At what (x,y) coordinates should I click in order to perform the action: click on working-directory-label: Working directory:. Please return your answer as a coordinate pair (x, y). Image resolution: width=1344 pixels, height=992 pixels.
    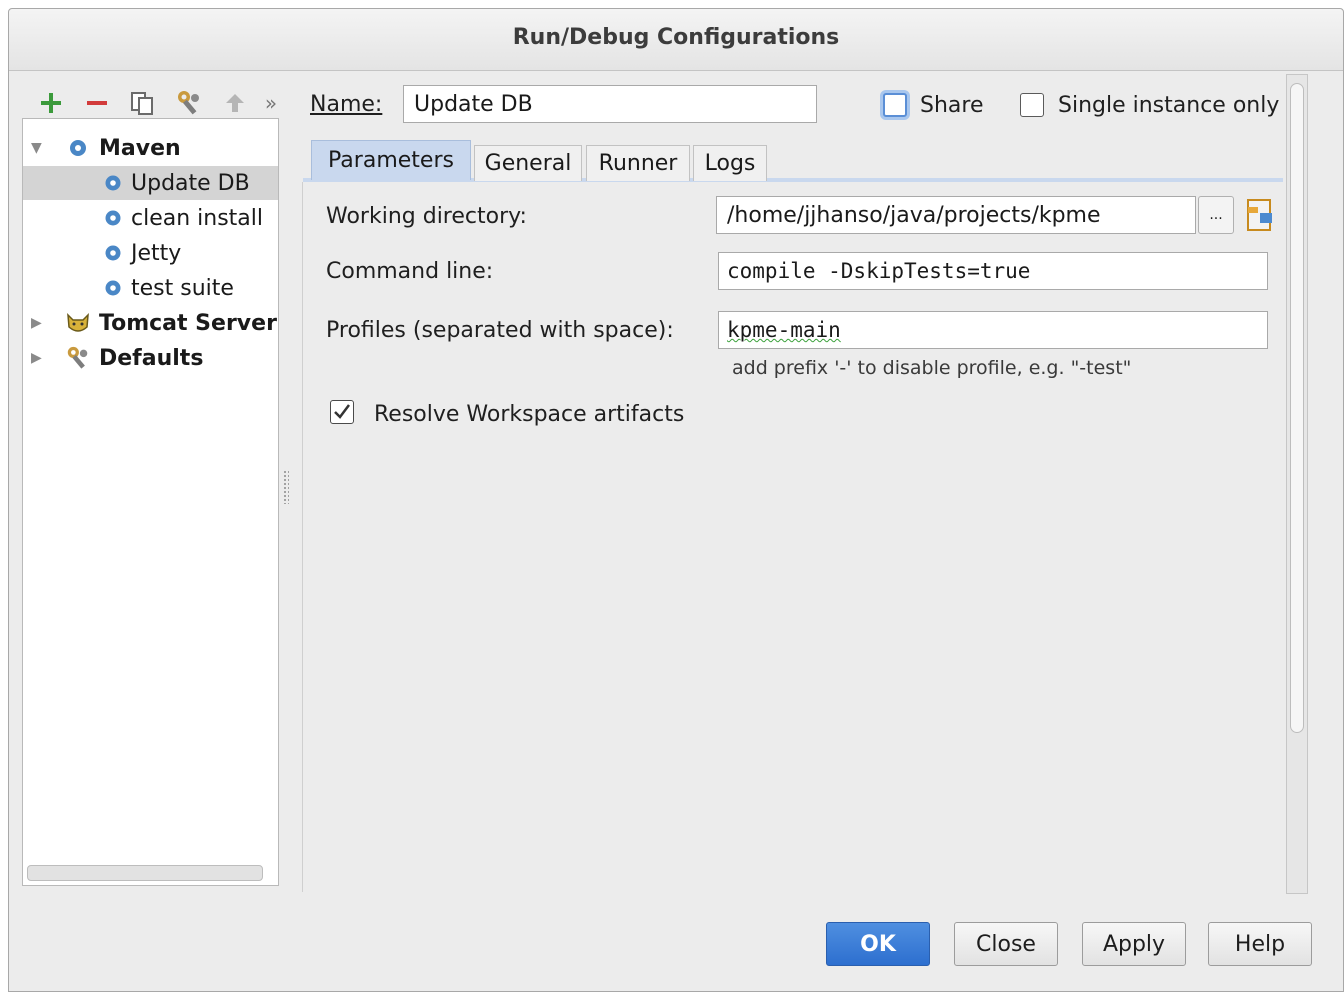
    Looking at the image, I should click on (426, 216).